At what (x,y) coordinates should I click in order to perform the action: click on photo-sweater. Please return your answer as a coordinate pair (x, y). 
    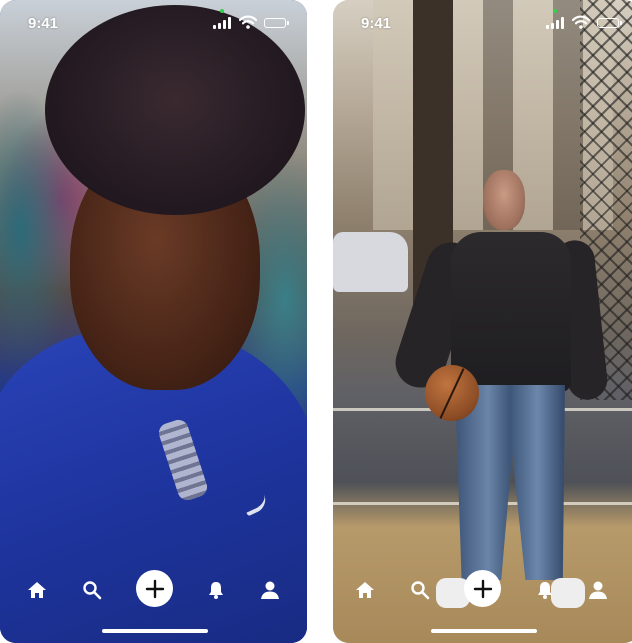
    Looking at the image, I should click on (511, 312).